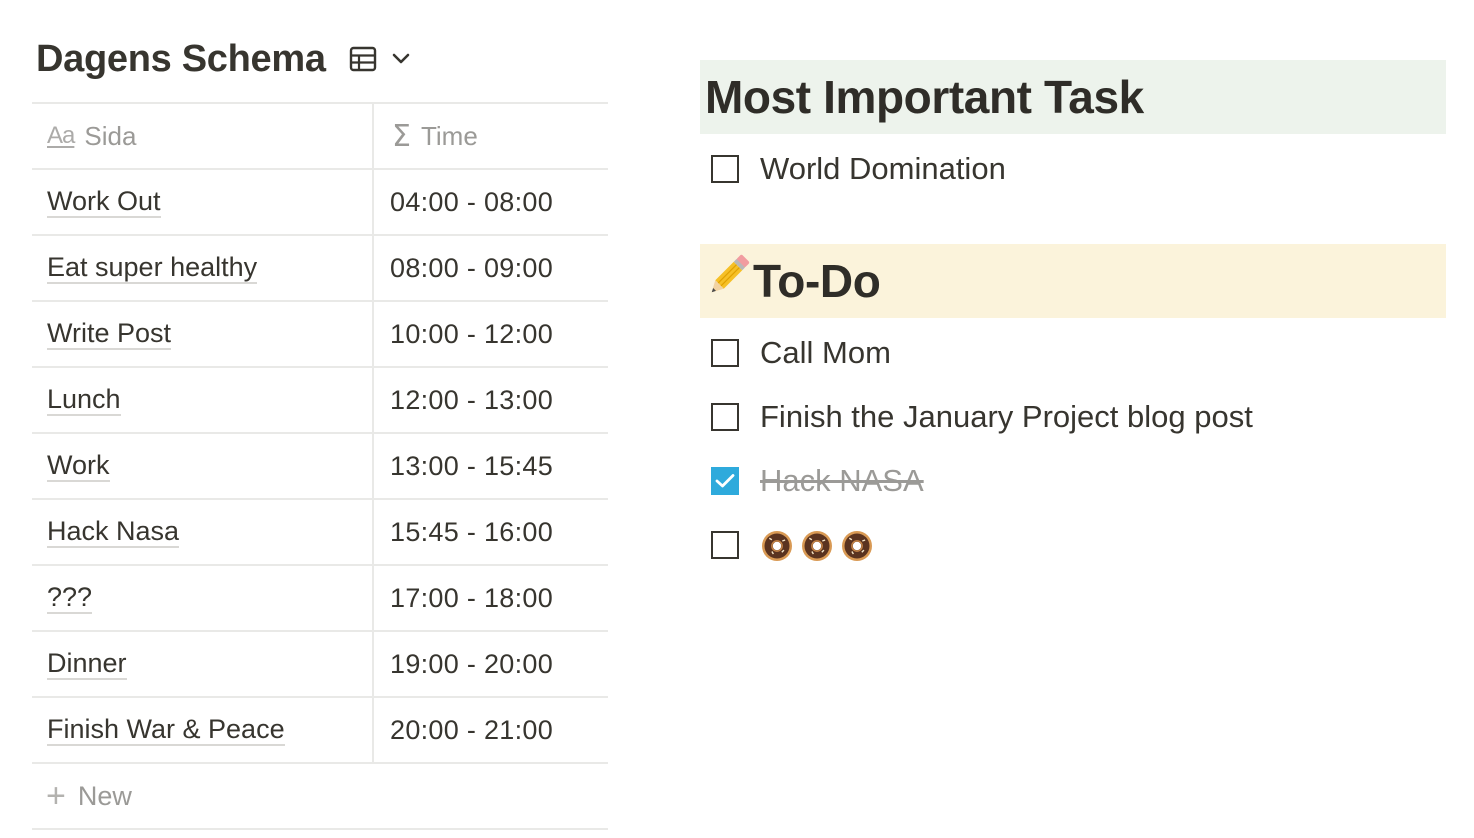 Image resolution: width=1474 pixels, height=838 pixels. What do you see at coordinates (320, 797) in the screenshot?
I see `new-row-button: + New` at bounding box center [320, 797].